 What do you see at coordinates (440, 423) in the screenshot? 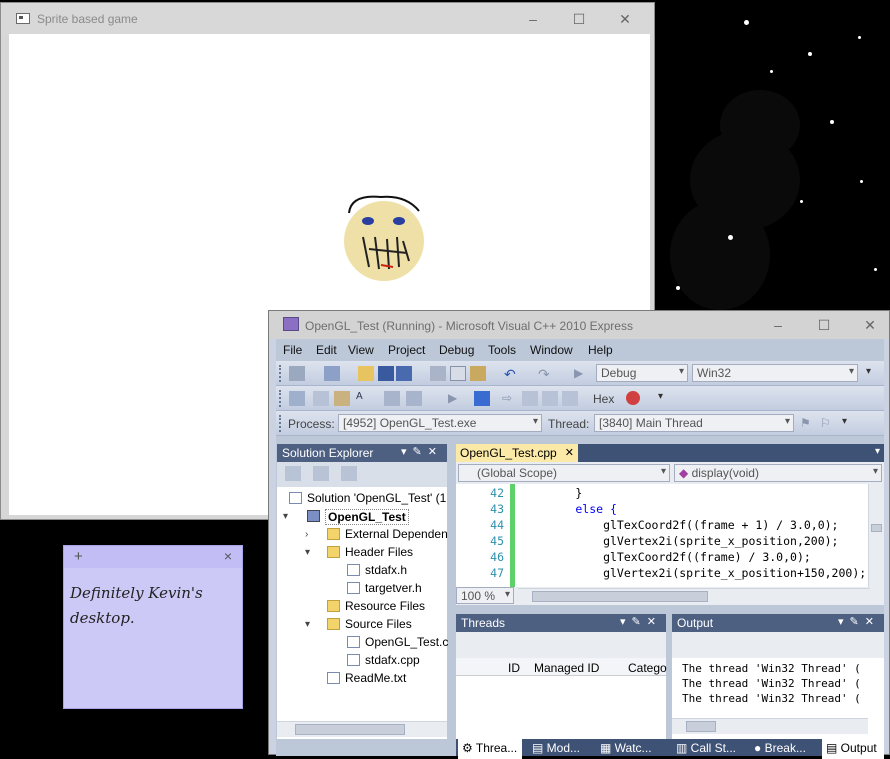
I see `process-dropdown: [4952] OpenGL_Test.exe` at bounding box center [440, 423].